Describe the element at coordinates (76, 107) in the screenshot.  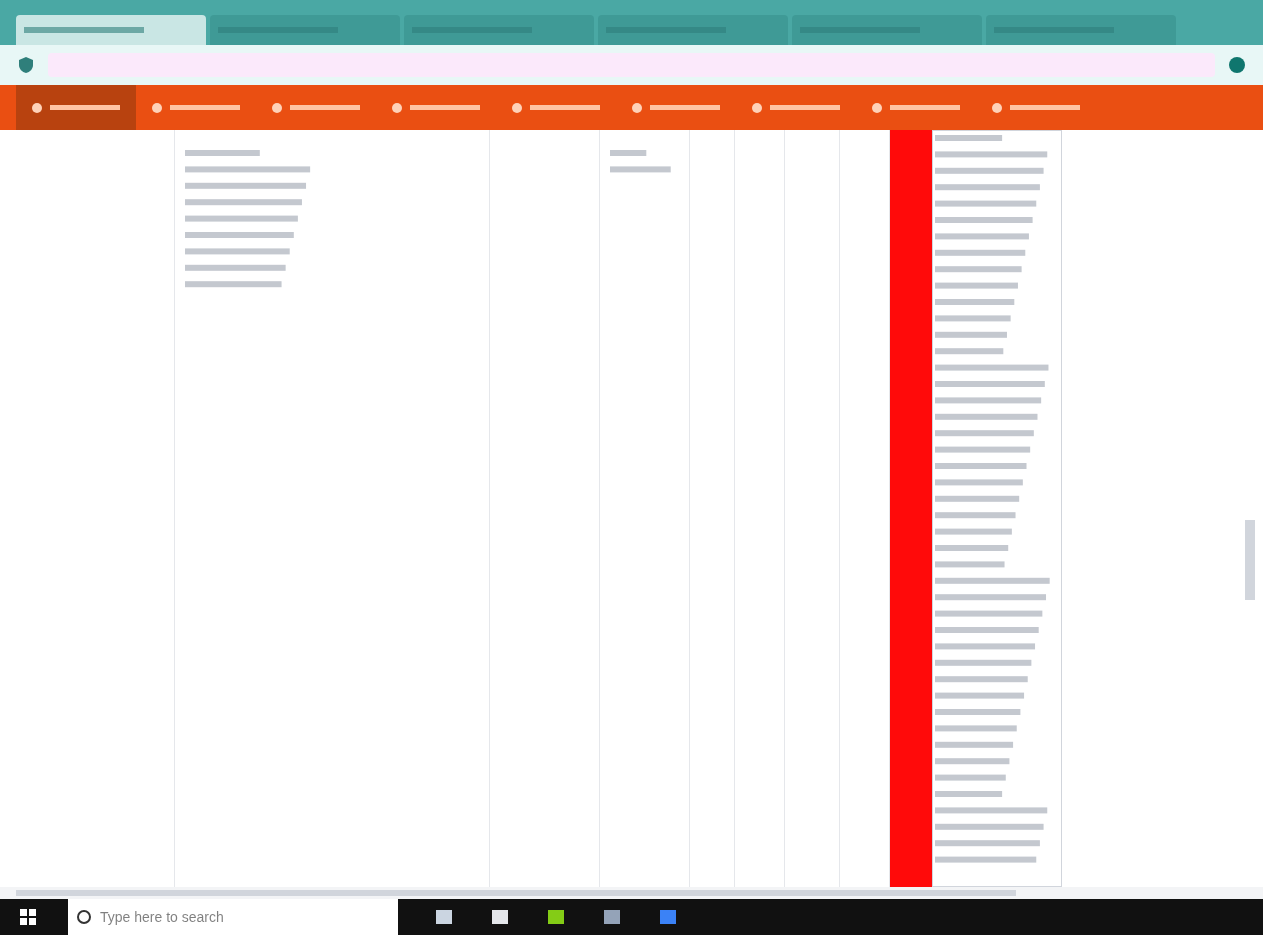
I see `nav-item` at that location.